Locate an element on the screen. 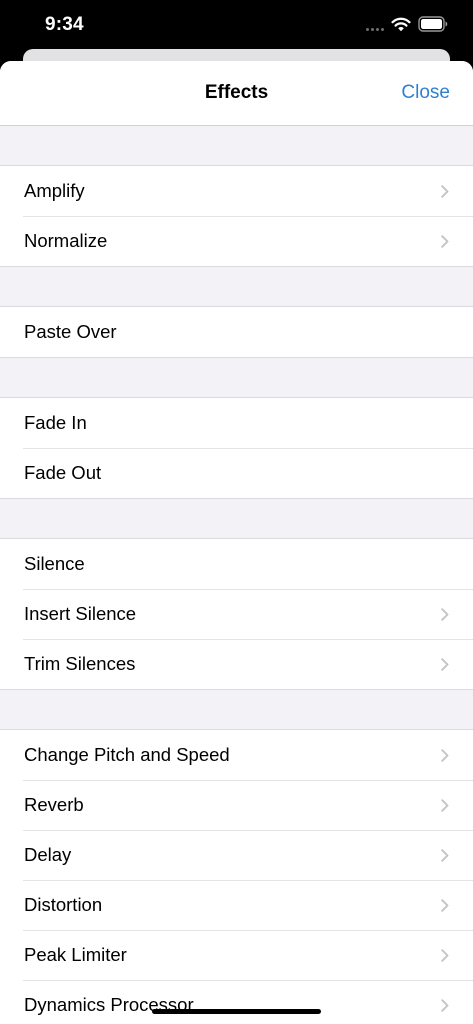  list-item-paste-over: Paste Over is located at coordinates (236, 332).